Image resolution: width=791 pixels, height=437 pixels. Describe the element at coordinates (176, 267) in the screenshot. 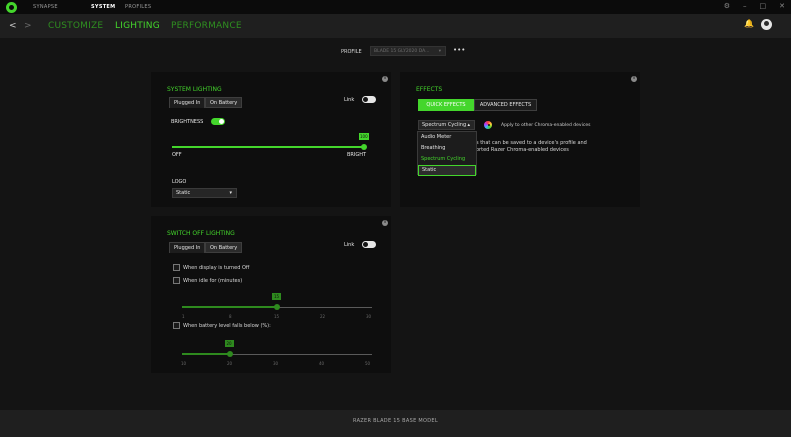

I see `display-off-checkbox` at that location.